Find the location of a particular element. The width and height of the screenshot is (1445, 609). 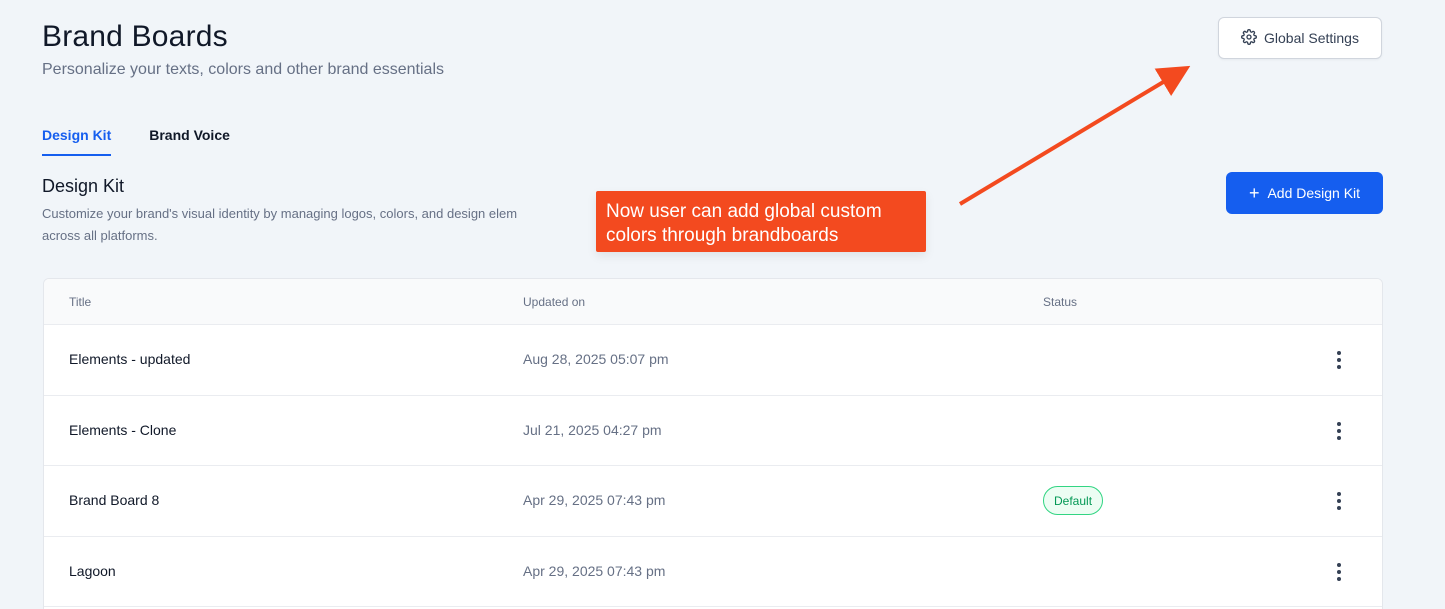

status-badge: Default is located at coordinates (1073, 500).